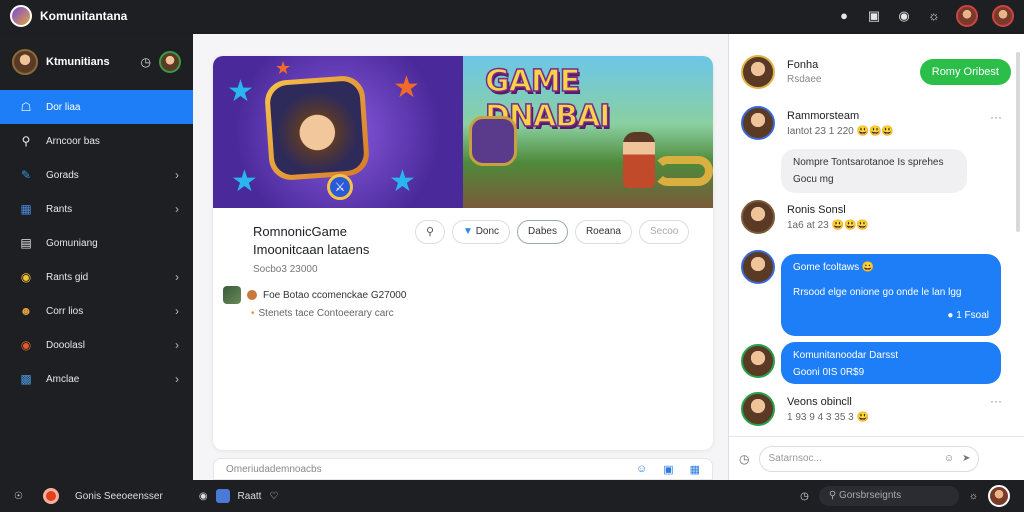  Describe the element at coordinates (84, 16) in the screenshot. I see `app-title: Komunitantana` at that location.